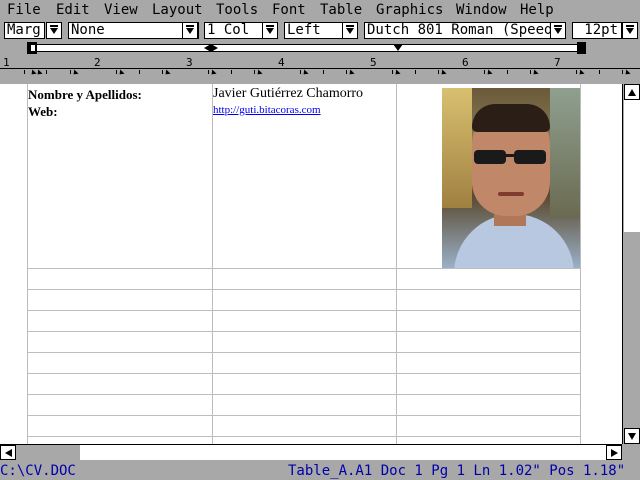  What do you see at coordinates (133, 30) in the screenshot?
I see `style-field: None` at bounding box center [133, 30].